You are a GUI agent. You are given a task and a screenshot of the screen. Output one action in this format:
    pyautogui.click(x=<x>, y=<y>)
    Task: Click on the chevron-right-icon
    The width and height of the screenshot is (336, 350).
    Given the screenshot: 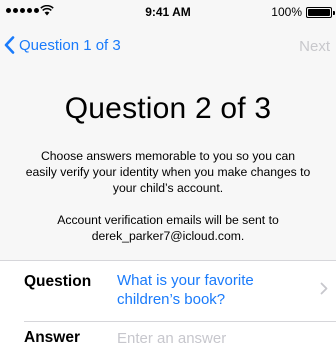 What is the action you would take?
    pyautogui.click(x=324, y=288)
    